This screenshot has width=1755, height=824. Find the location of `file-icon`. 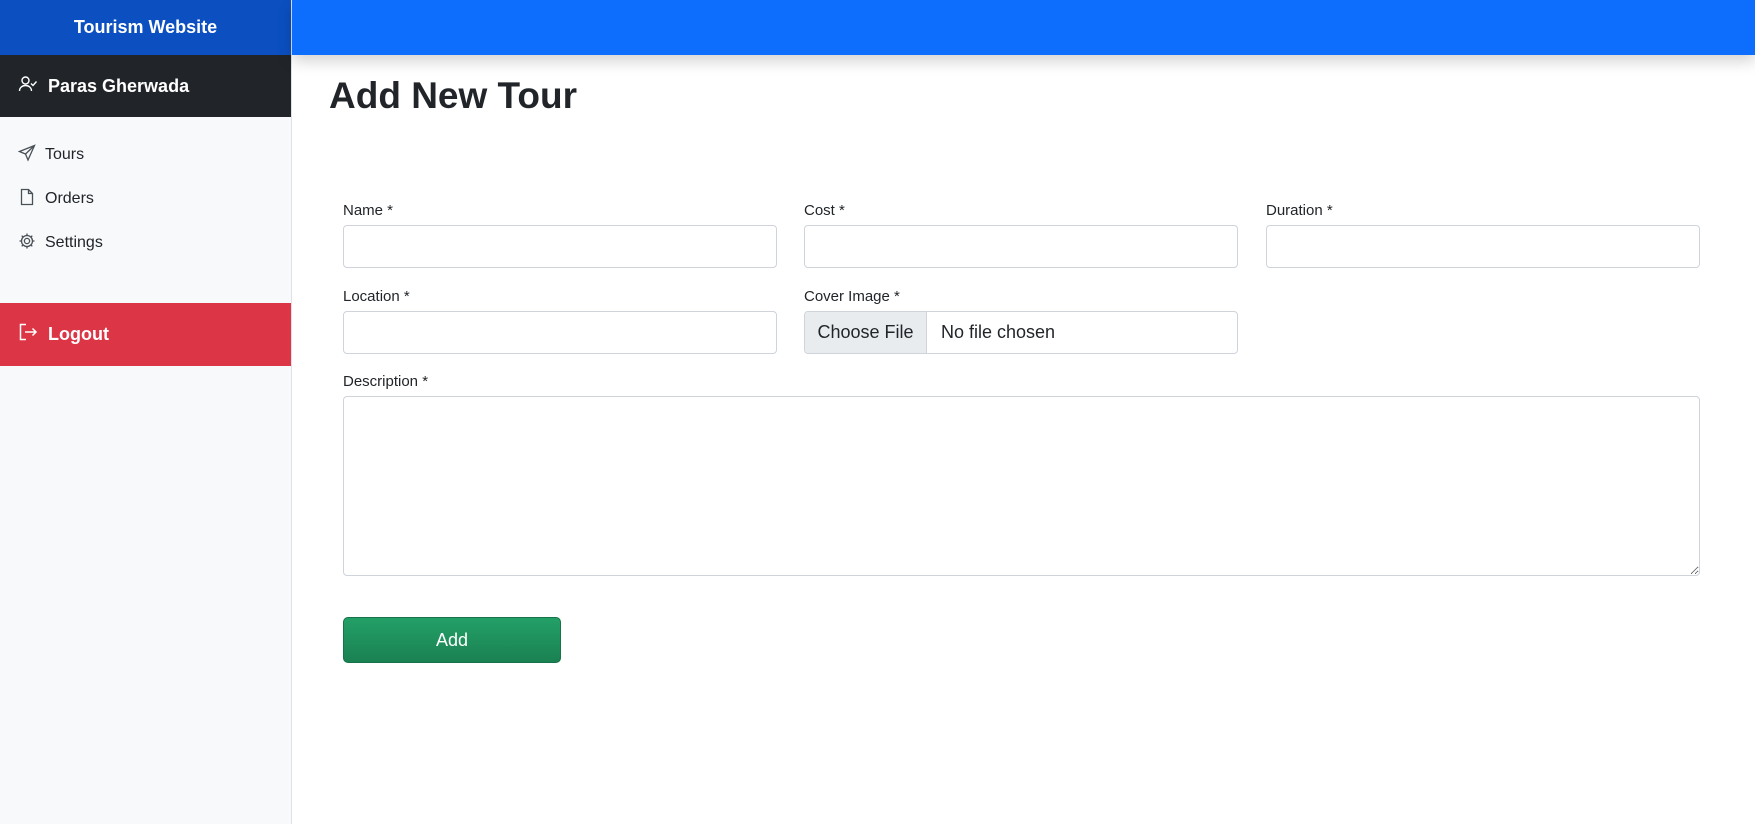

file-icon is located at coordinates (31, 199).